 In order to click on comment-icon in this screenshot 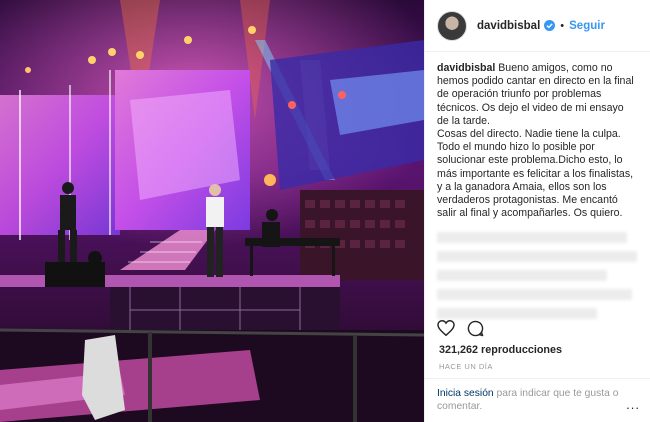, I will do `click(475, 328)`.